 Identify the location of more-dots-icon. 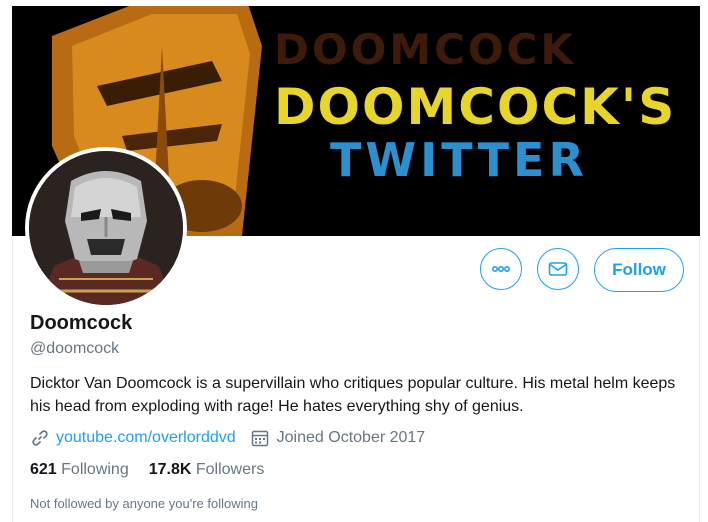
(501, 269).